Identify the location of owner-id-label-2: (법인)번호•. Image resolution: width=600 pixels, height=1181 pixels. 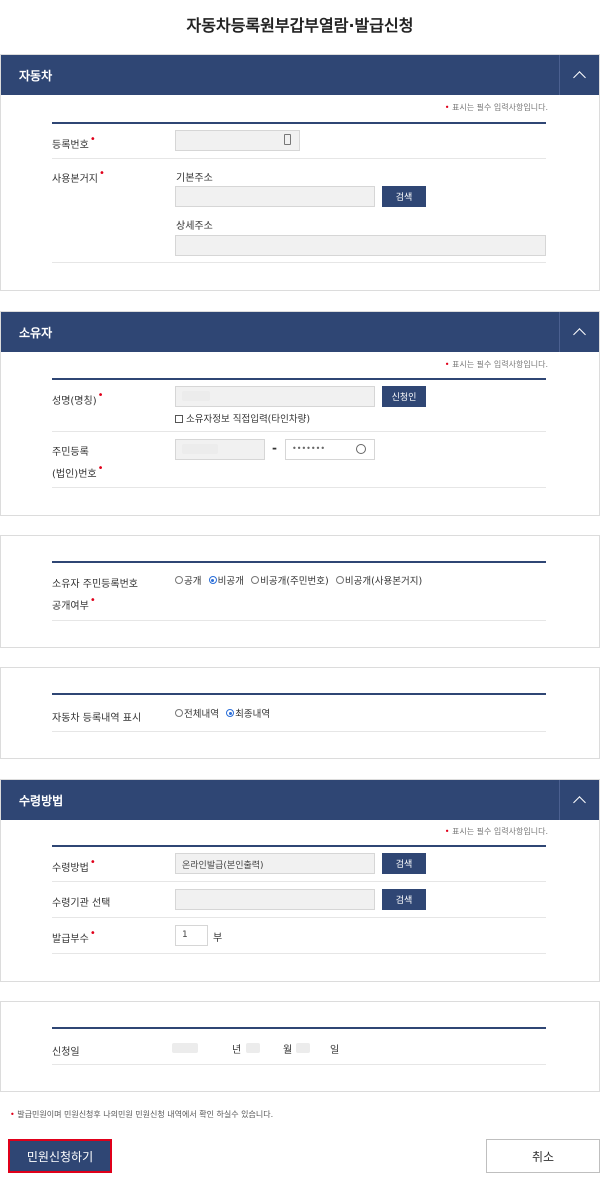
(78, 471).